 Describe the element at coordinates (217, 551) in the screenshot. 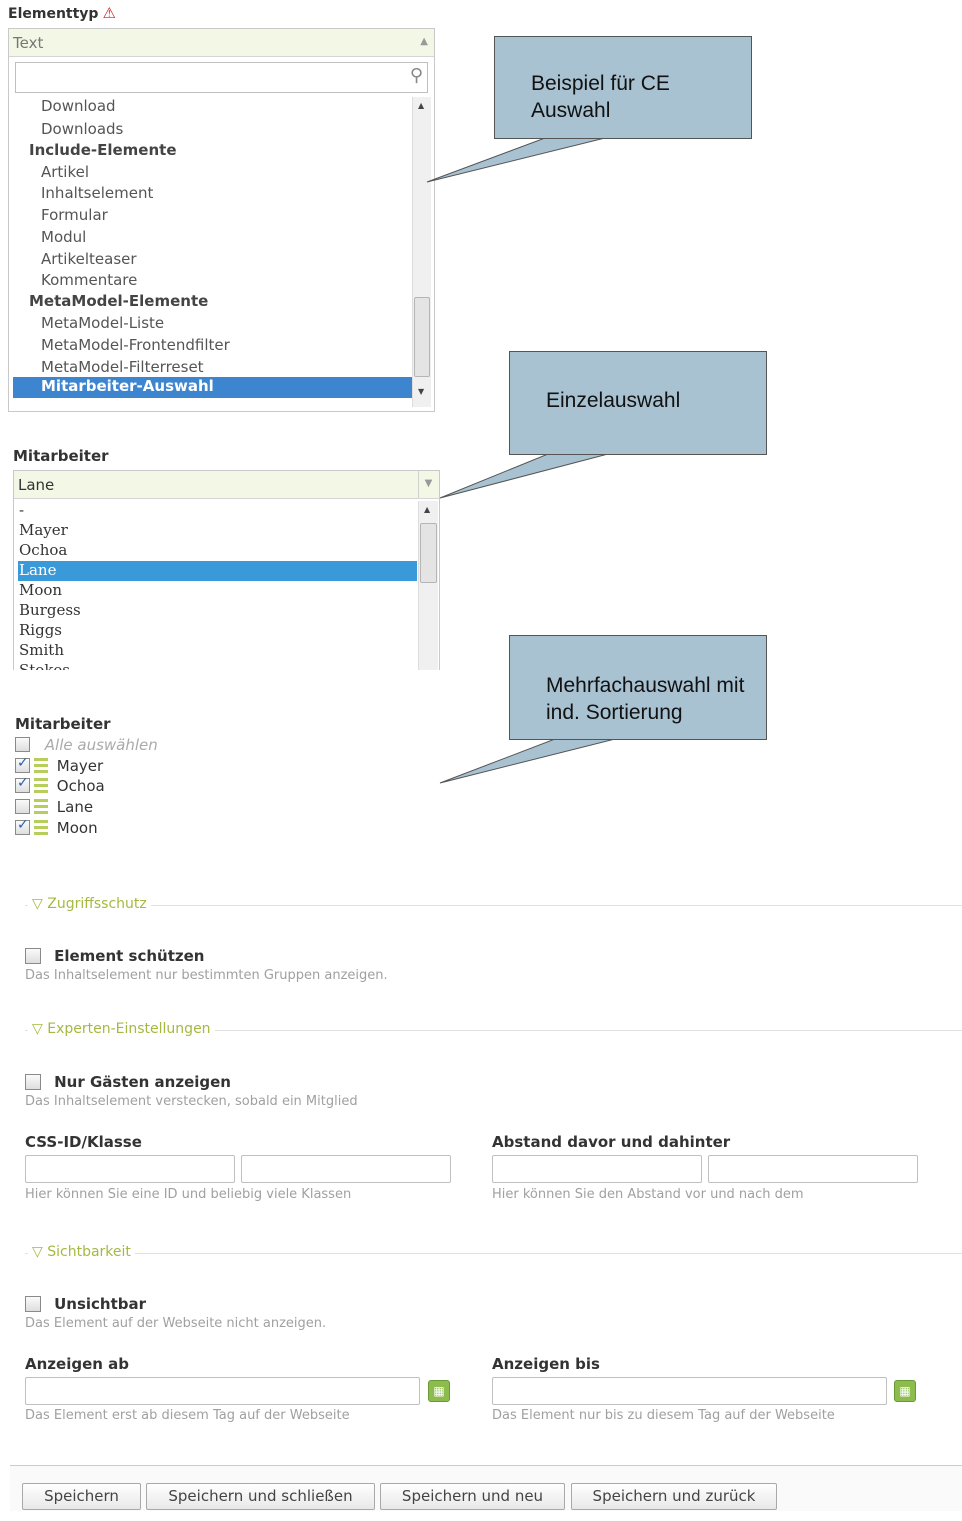

I see `option: Ochoa` at that location.